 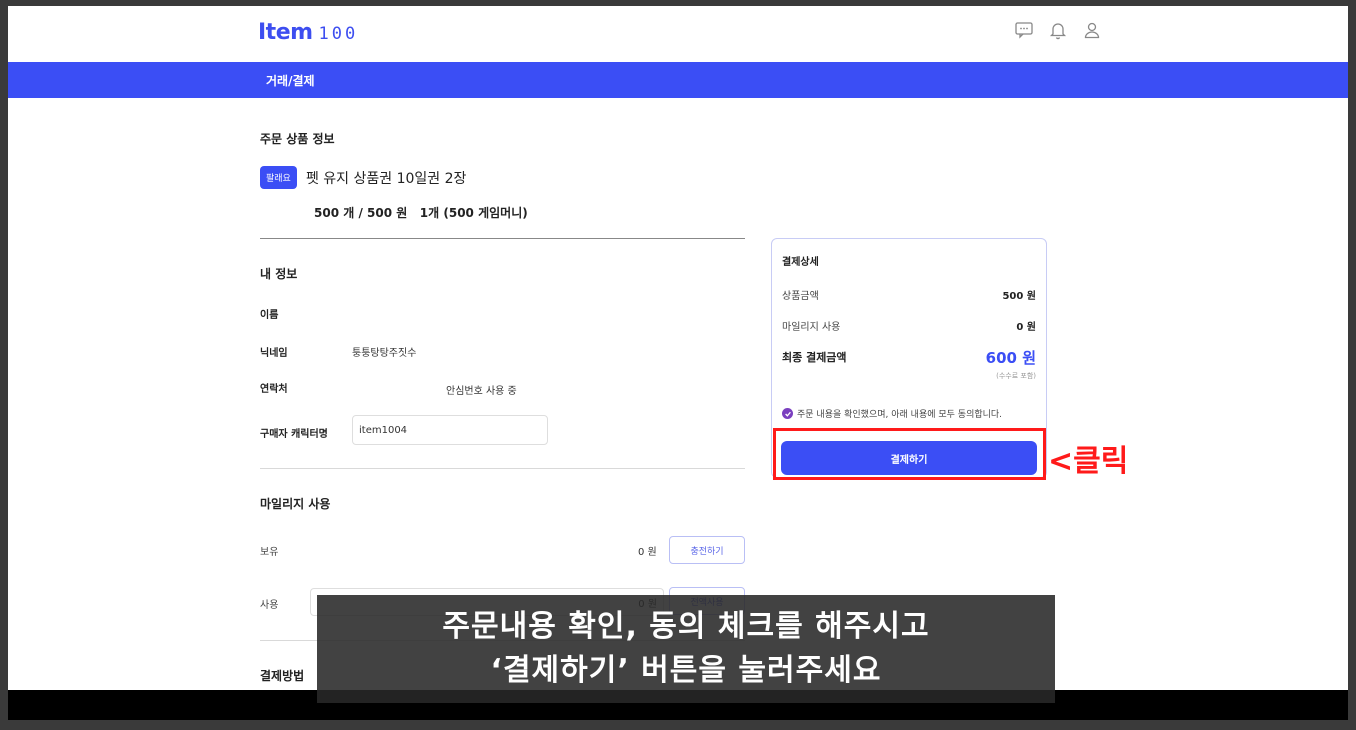 What do you see at coordinates (502, 177) in the screenshot?
I see `order-product-row: 팔래요 펫 유지 상품권 10일권 2장` at bounding box center [502, 177].